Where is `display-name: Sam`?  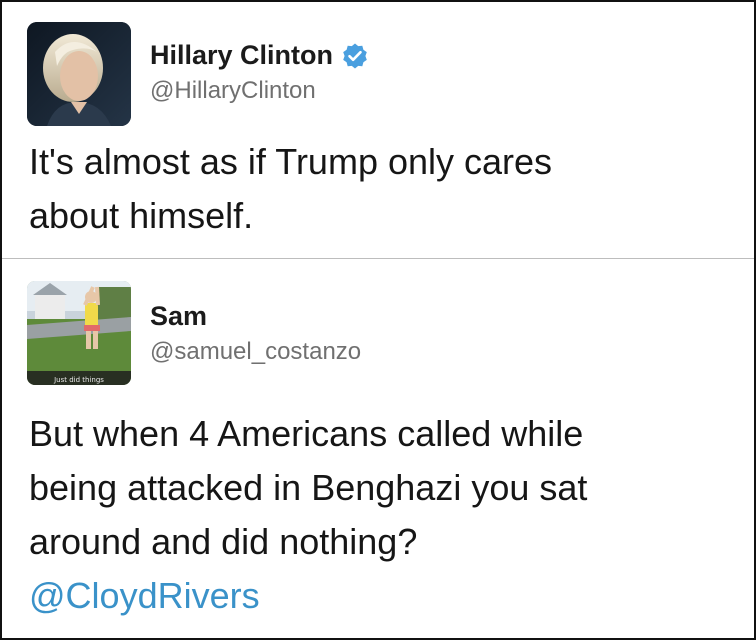 display-name: Sam is located at coordinates (178, 316).